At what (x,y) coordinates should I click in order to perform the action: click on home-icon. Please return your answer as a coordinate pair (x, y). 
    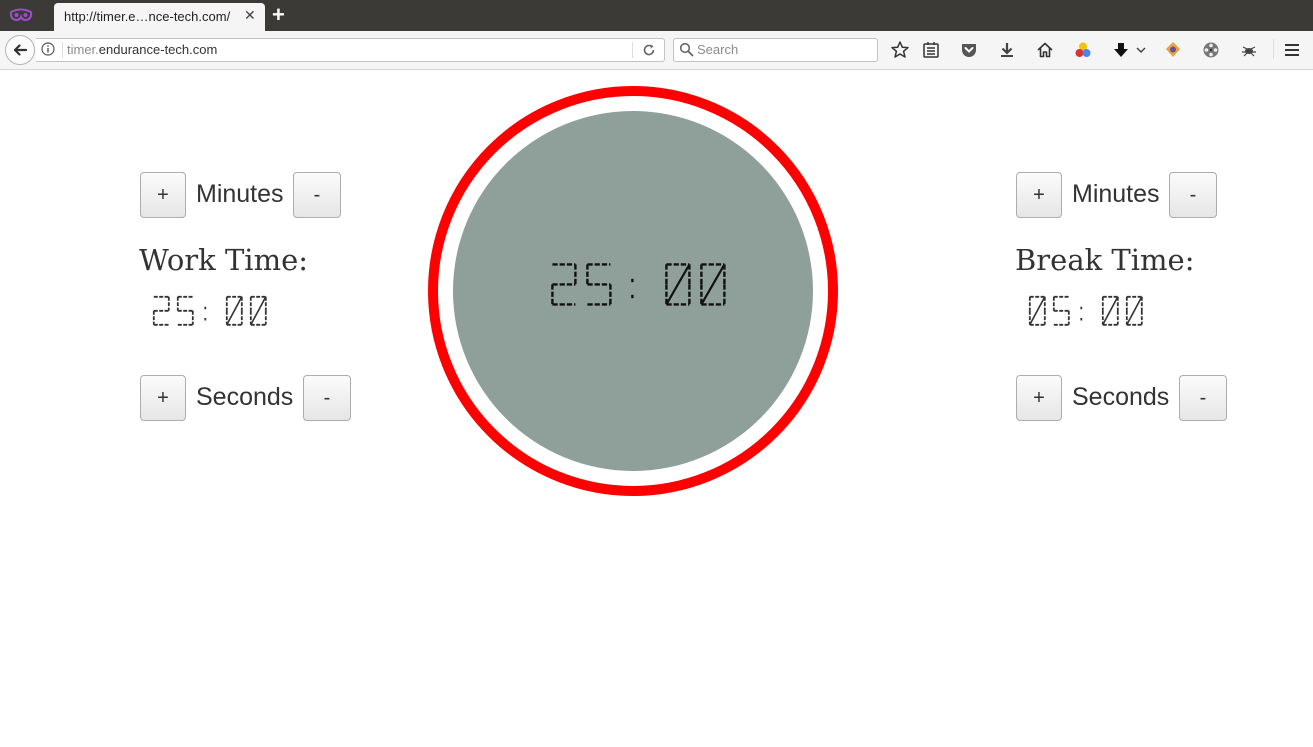
    Looking at the image, I should click on (1045, 50).